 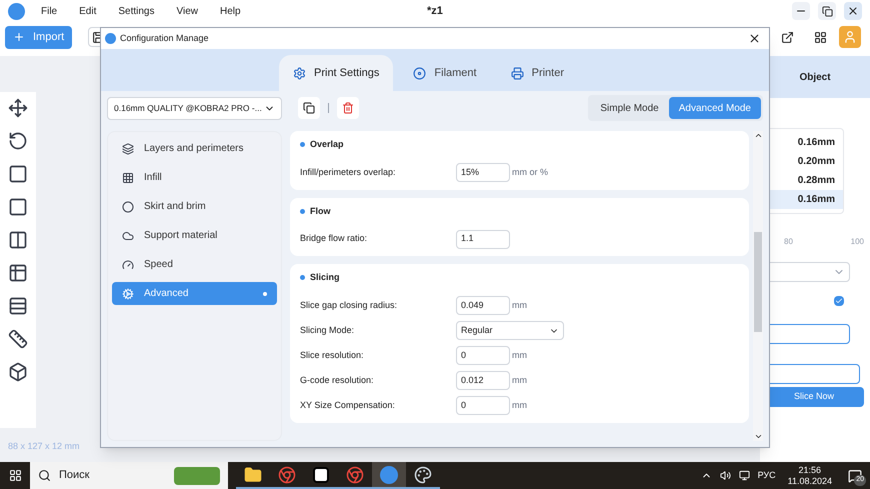 What do you see at coordinates (744, 475) in the screenshot?
I see `network-icon` at bounding box center [744, 475].